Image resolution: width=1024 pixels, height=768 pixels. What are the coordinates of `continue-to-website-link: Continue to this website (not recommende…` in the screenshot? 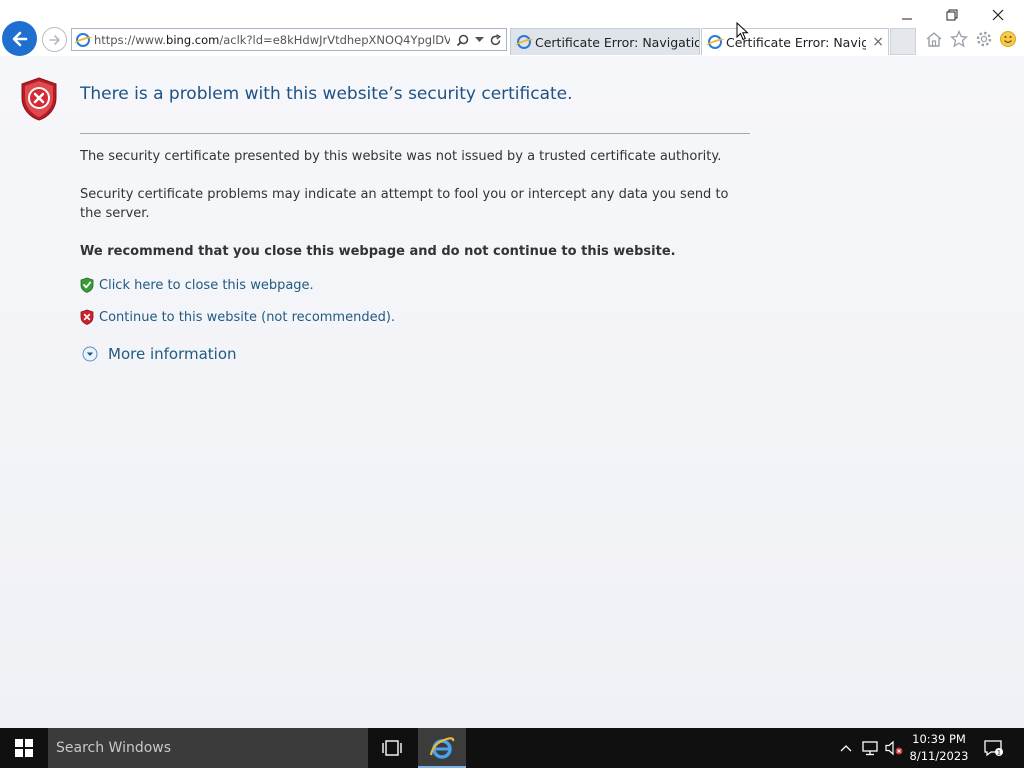 It's located at (237, 317).